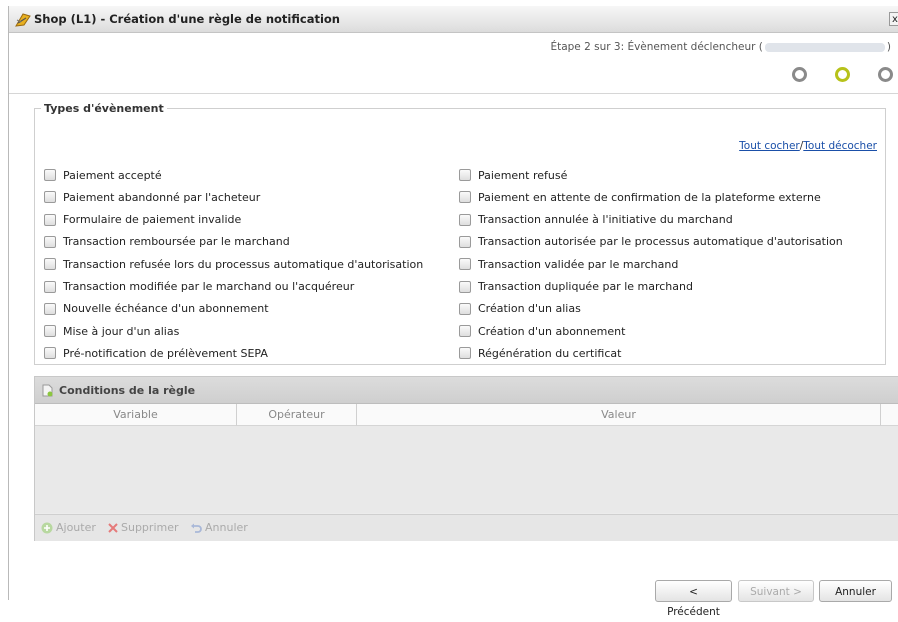  I want to click on event-label: Création d'un abonnement, so click(552, 331).